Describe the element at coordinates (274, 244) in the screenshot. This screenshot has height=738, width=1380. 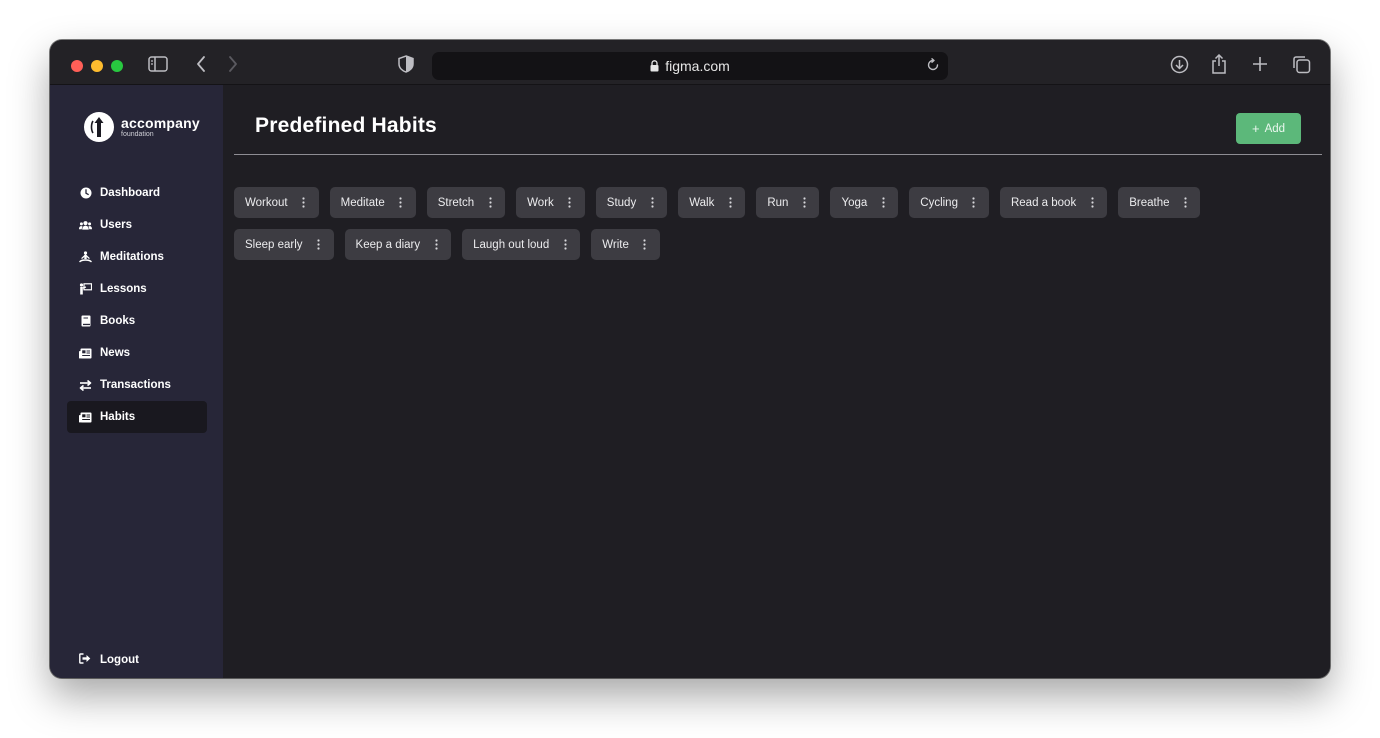
I see `habit-label: Sleep early` at that location.